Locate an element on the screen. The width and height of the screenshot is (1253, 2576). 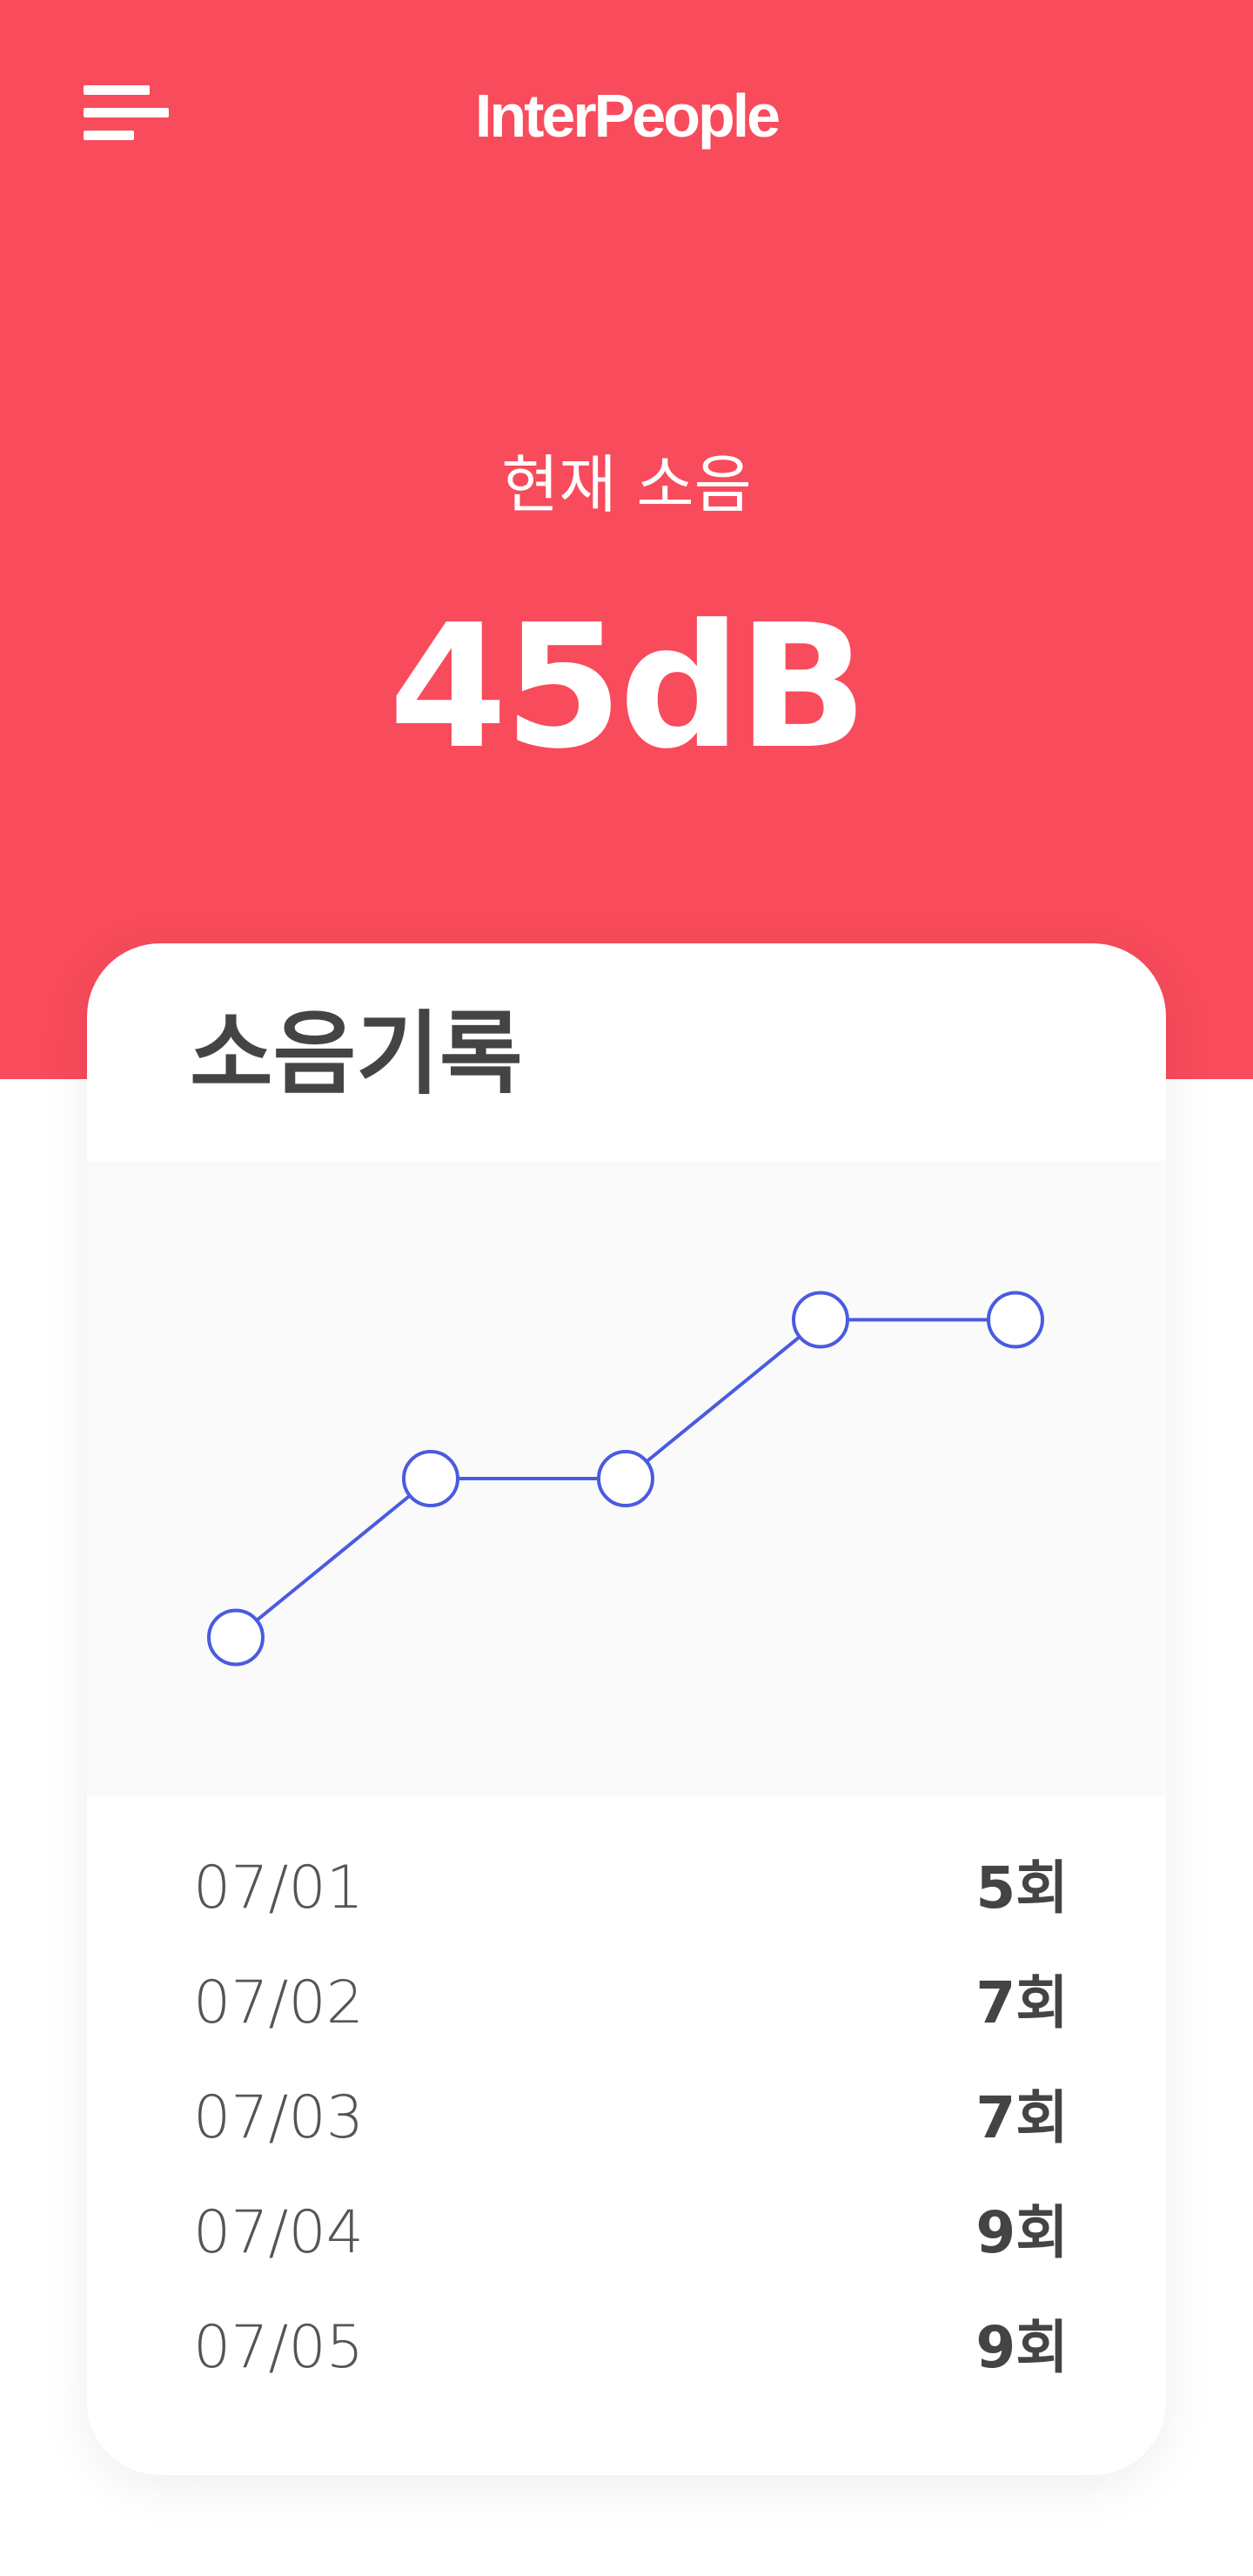
record-row: 07/05 9회 is located at coordinates (626, 2348).